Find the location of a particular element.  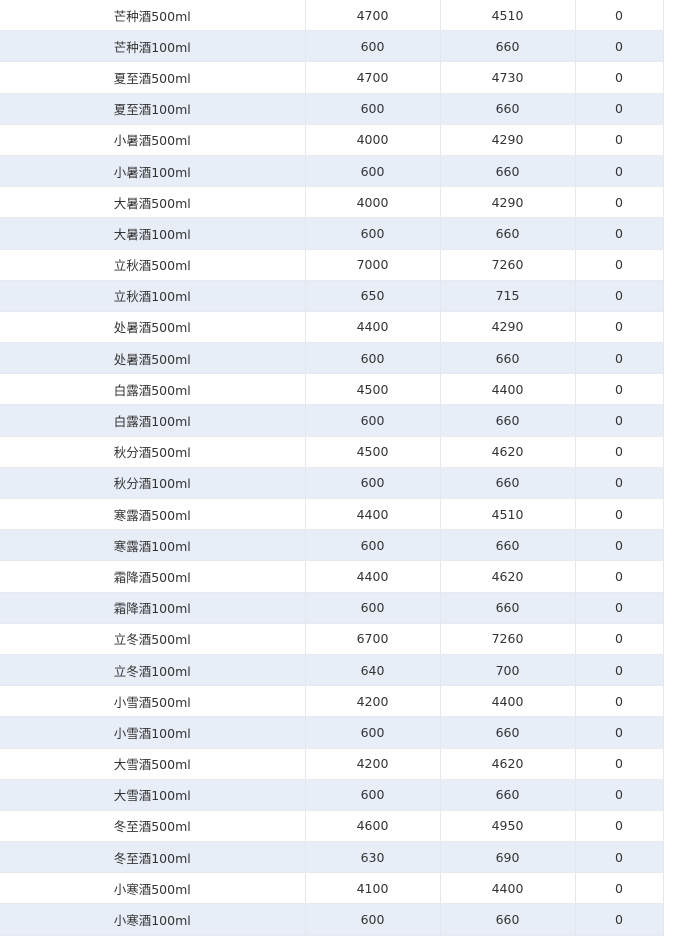

table-row: 小雪酒100ml 600 660 0 is located at coordinates (332, 732).